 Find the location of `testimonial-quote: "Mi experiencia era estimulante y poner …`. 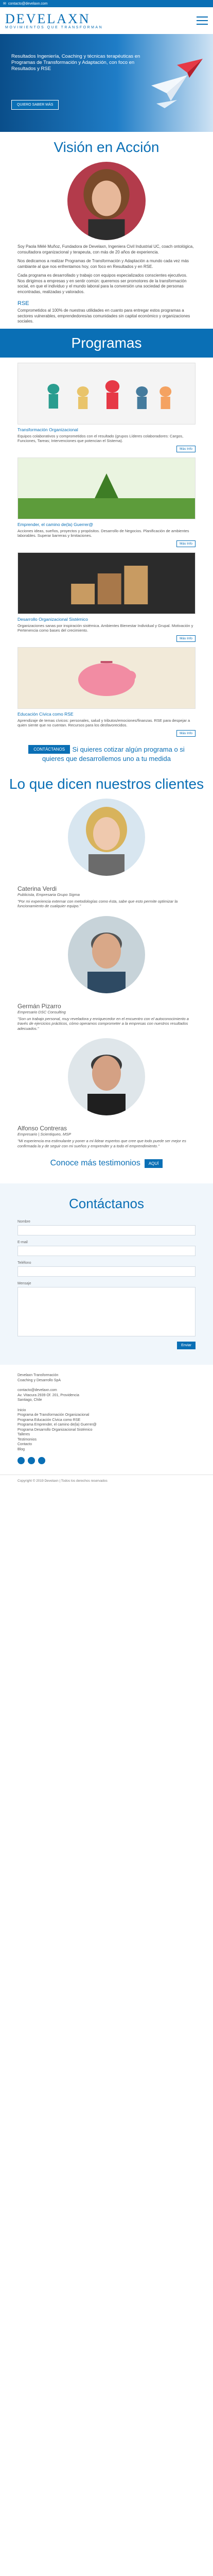

testimonial-quote: "Mi experiencia era estimulante y poner … is located at coordinates (101, 1143).